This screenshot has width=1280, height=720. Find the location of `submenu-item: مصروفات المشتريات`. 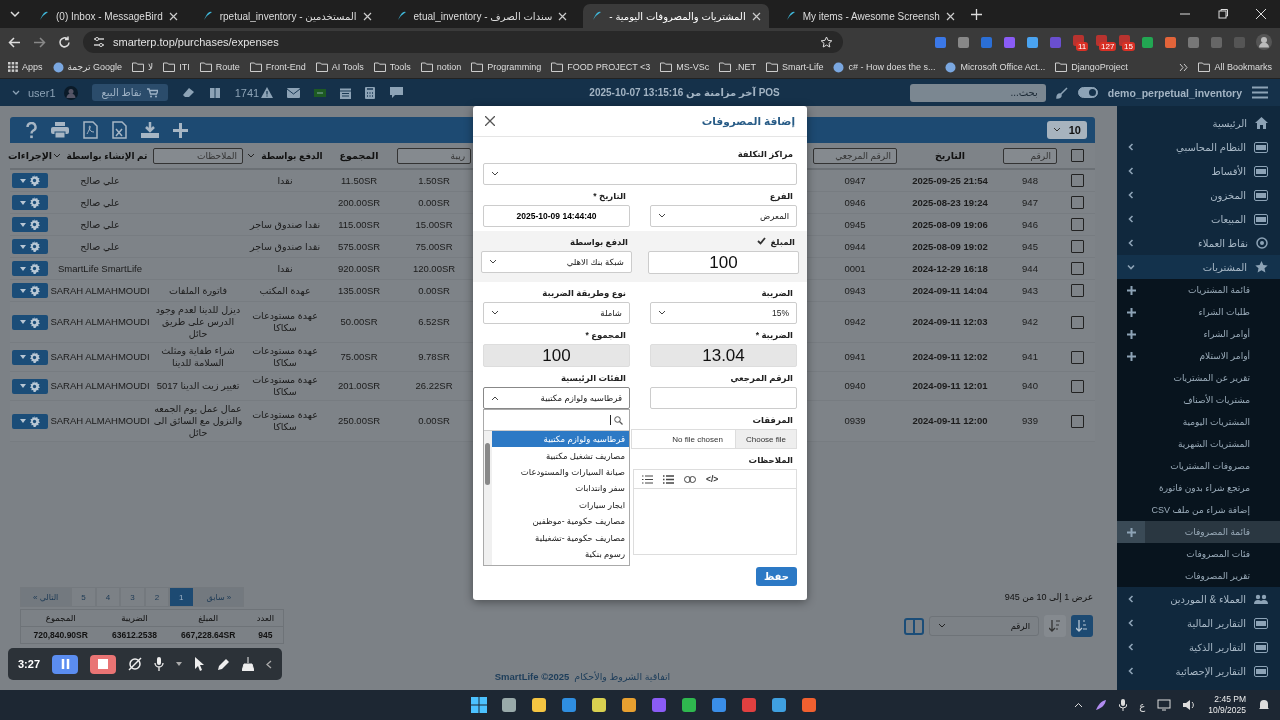

submenu-item: مصروفات المشتريات is located at coordinates (1198, 466).